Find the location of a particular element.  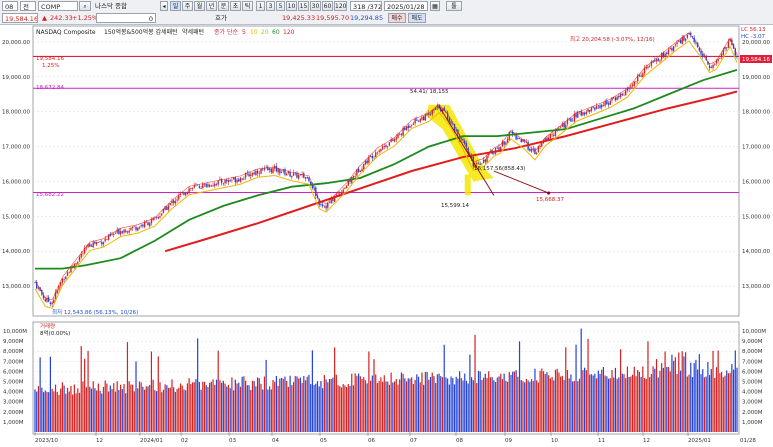

minute-60-button: 60 is located at coordinates (327, 6).